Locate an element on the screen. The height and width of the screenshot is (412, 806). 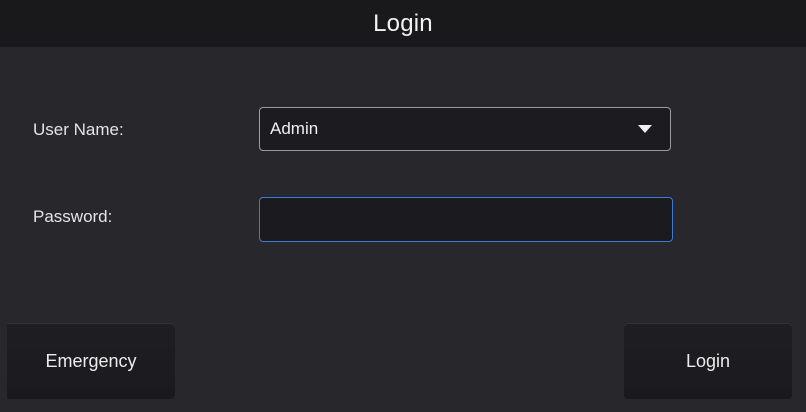
password-label: Password: is located at coordinates (73, 216).